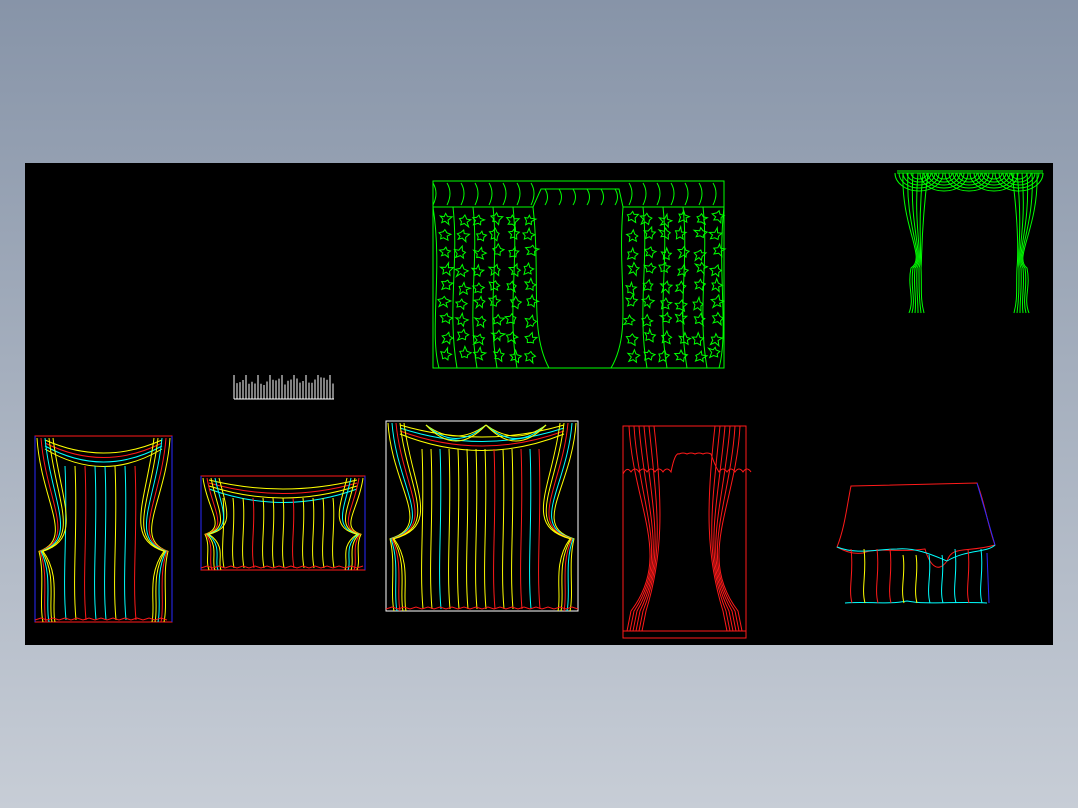  I want to click on theatre-curtain-large, so click(482, 516).